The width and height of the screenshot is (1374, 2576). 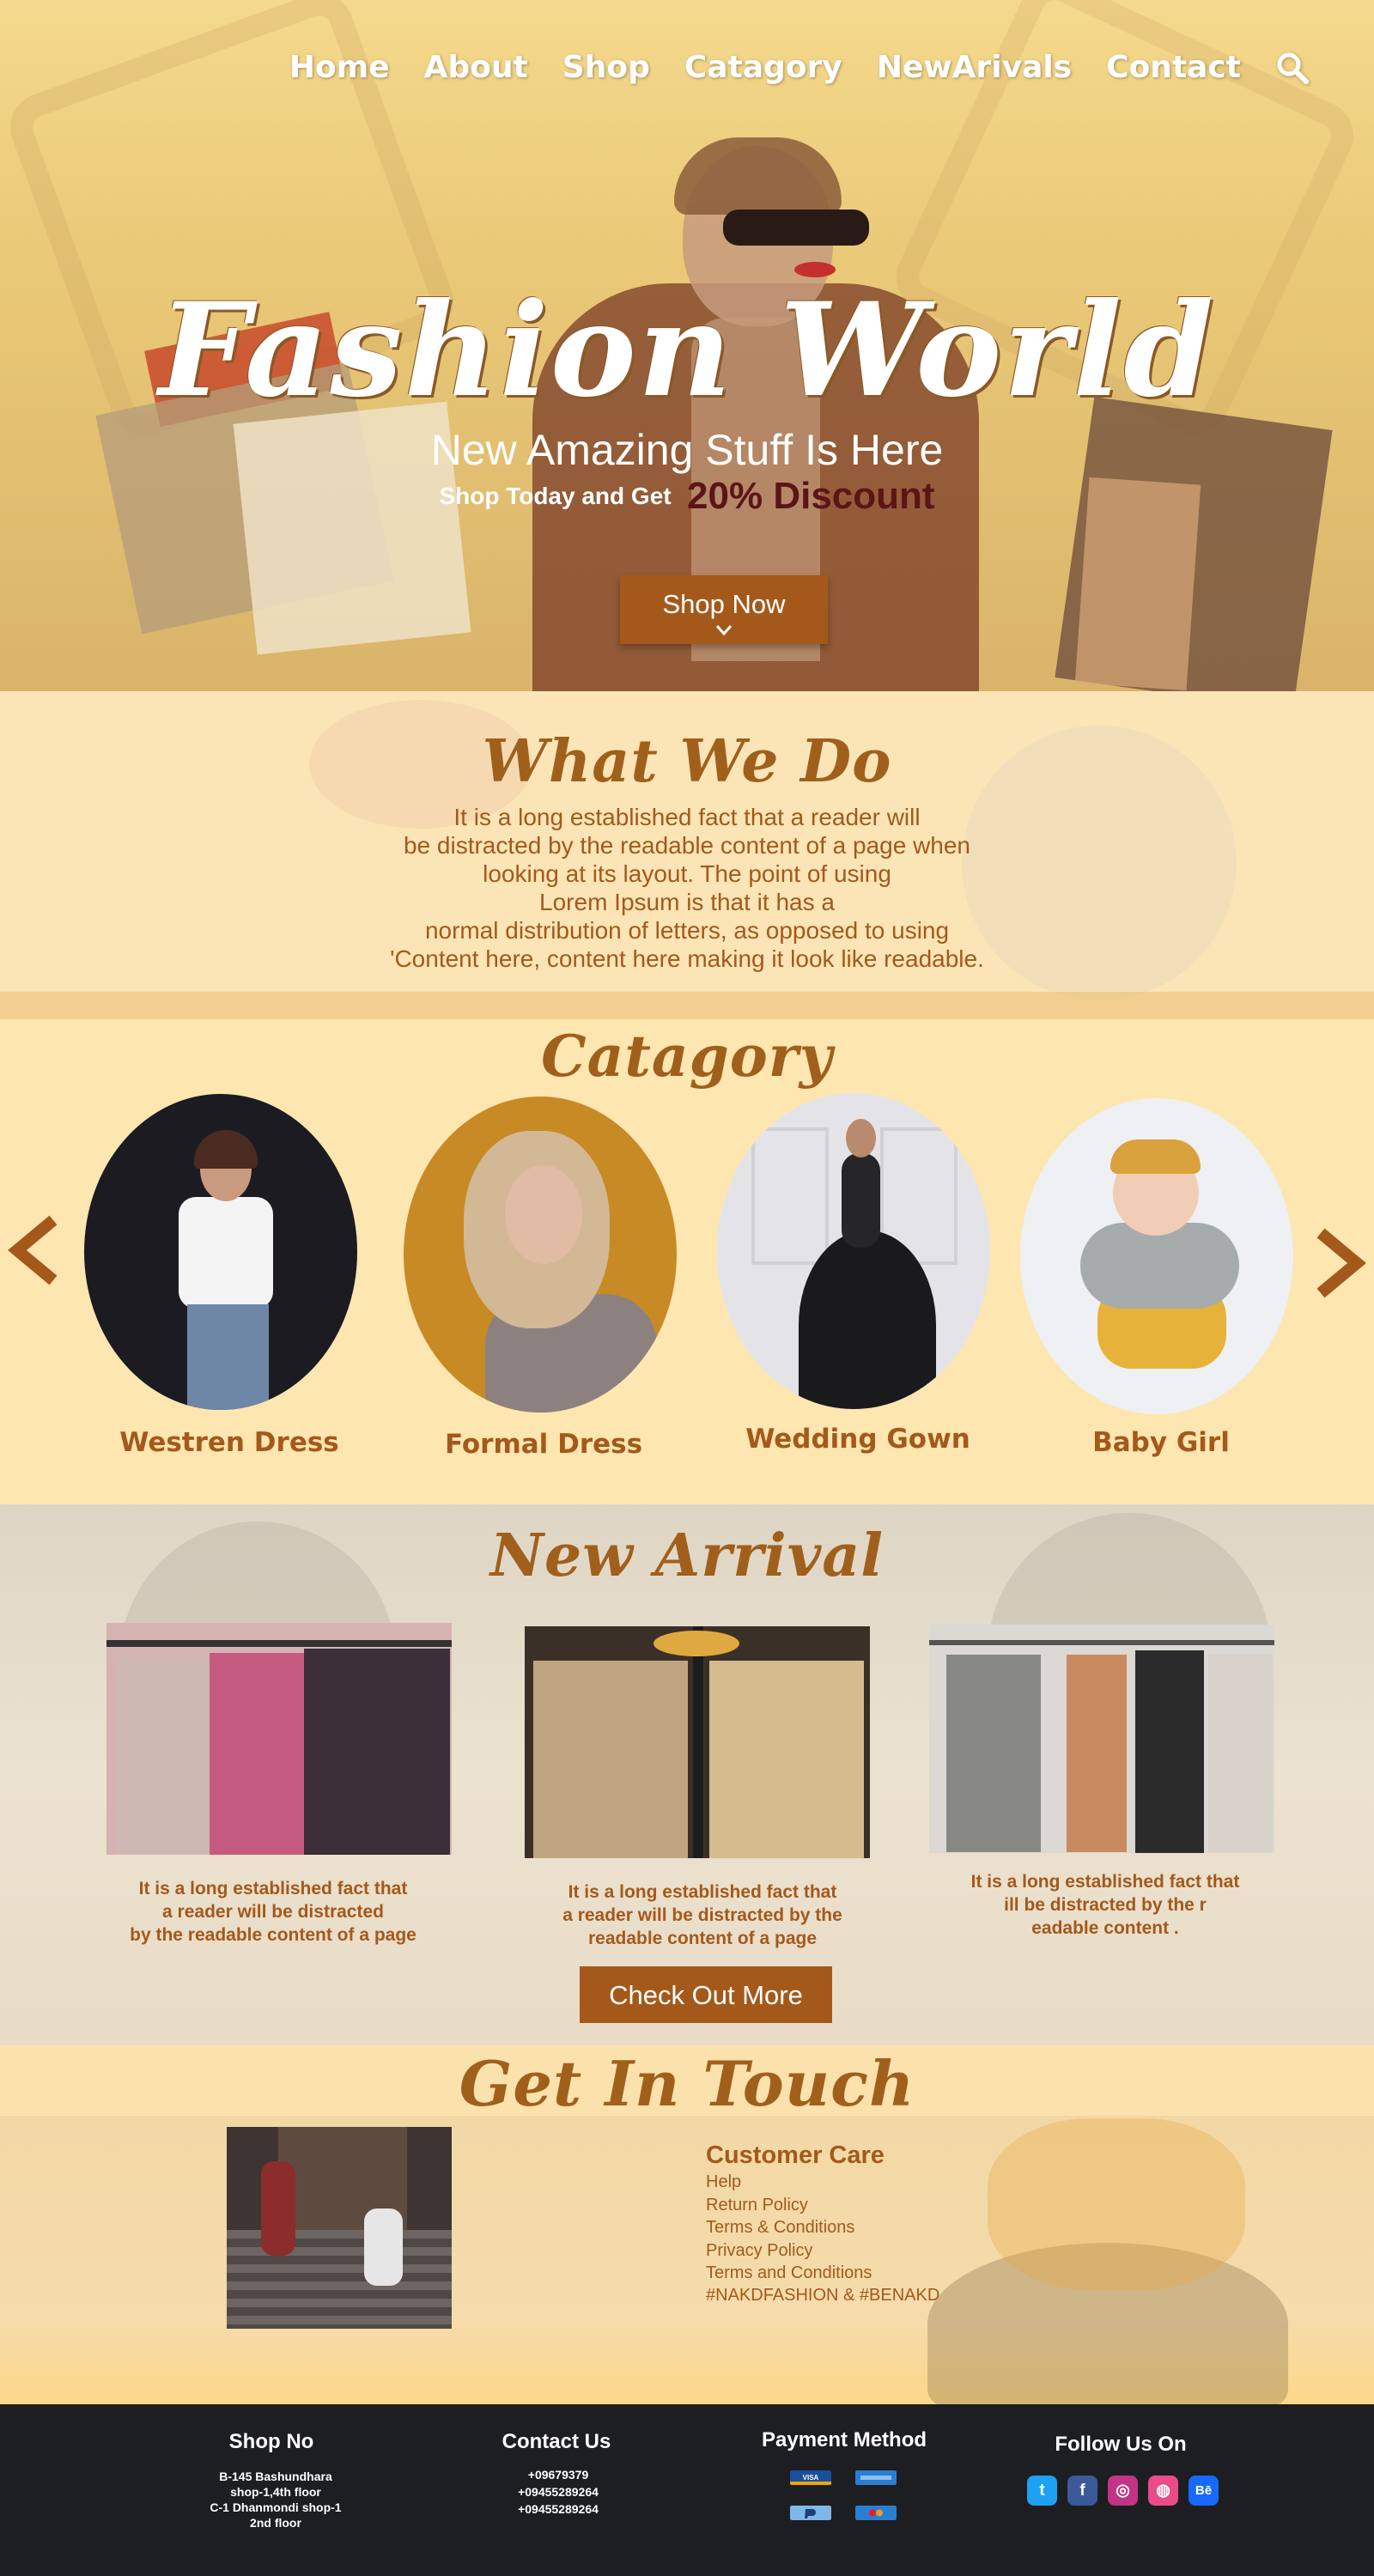 What do you see at coordinates (33, 1250) in the screenshot?
I see `chevron-left-icon` at bounding box center [33, 1250].